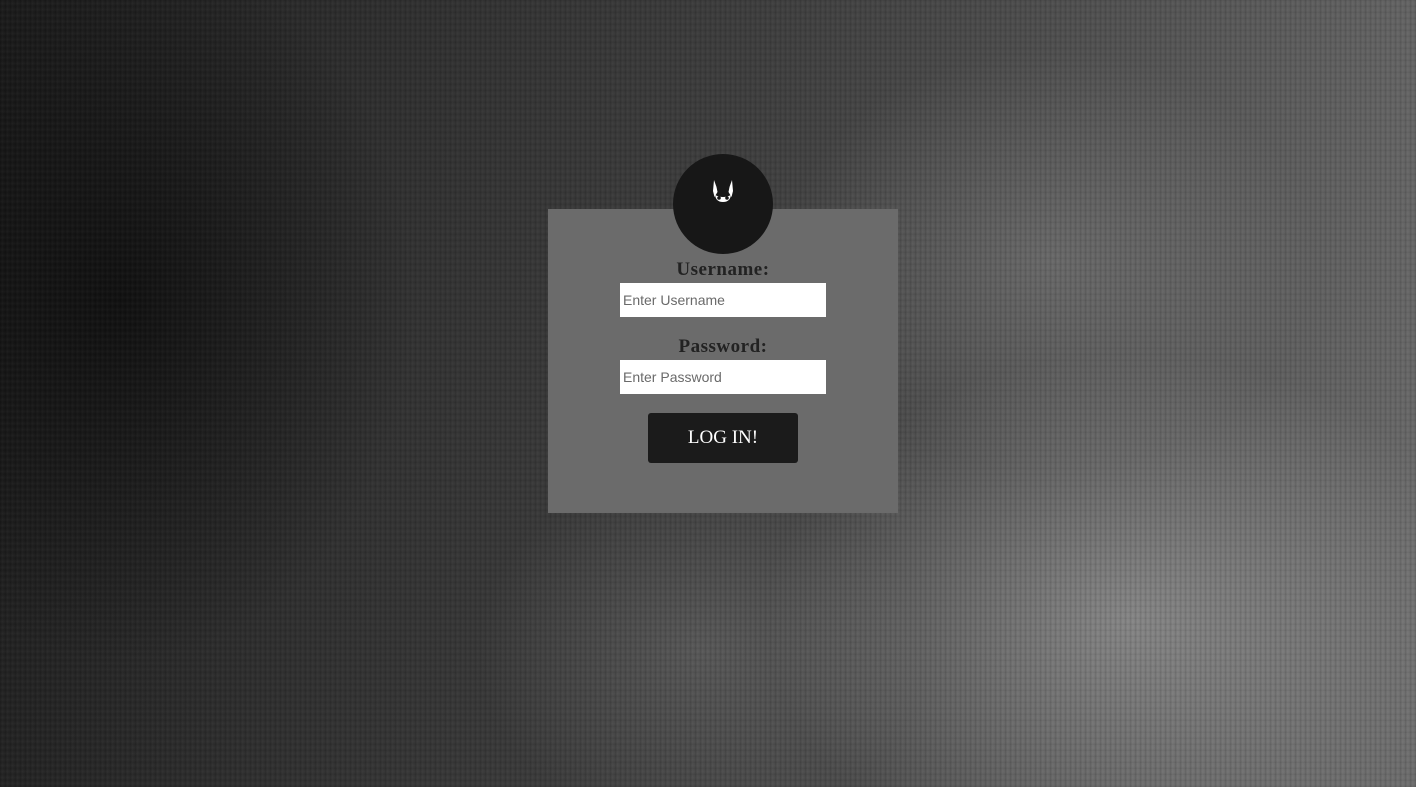 Image resolution: width=1416 pixels, height=787 pixels. What do you see at coordinates (723, 204) in the screenshot?
I see `avatar` at bounding box center [723, 204].